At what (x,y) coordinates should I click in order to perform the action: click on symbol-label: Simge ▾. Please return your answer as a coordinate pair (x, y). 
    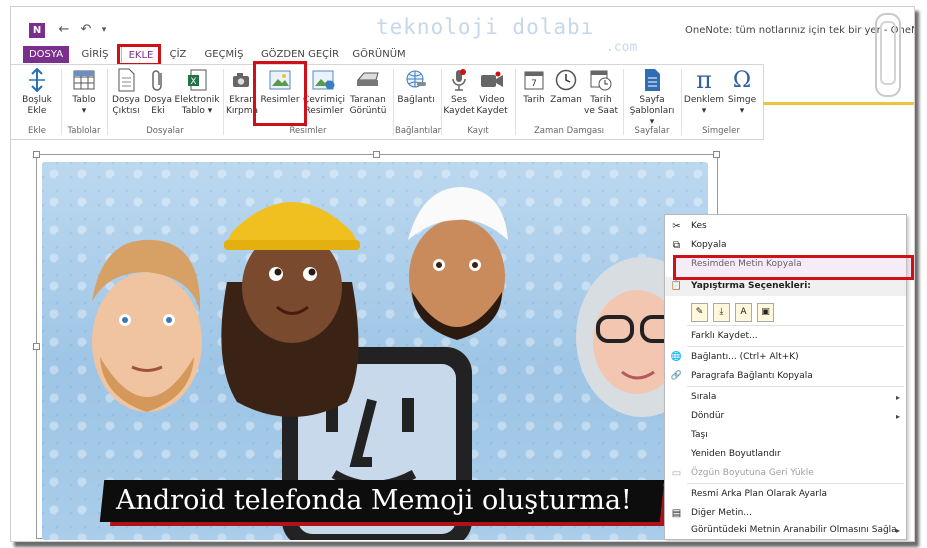
    Looking at the image, I should click on (742, 105).